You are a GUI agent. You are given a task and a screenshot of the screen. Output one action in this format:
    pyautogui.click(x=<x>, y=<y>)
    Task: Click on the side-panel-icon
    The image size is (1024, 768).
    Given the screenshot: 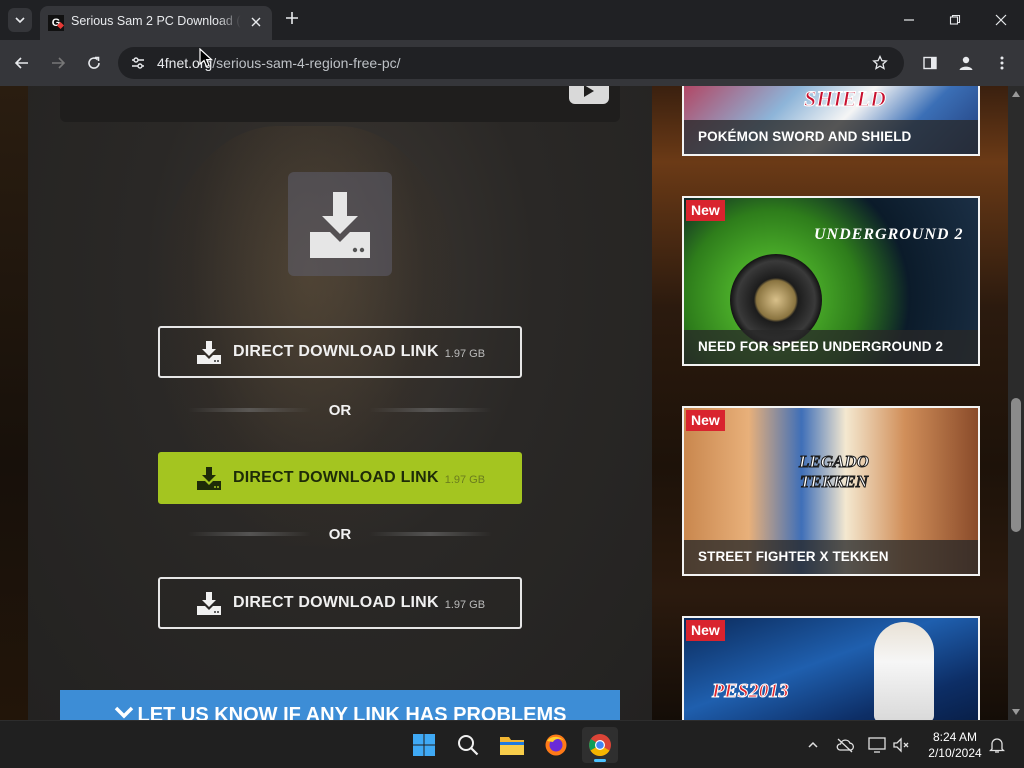 What is the action you would take?
    pyautogui.click(x=930, y=63)
    